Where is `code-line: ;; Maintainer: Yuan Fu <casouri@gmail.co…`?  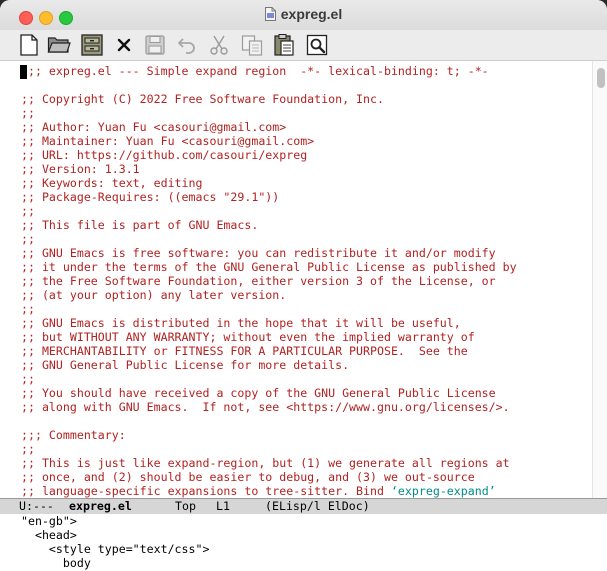 code-line: ;; Maintainer: Yuan Fu <casouri@gmail.co… is located at coordinates (168, 141).